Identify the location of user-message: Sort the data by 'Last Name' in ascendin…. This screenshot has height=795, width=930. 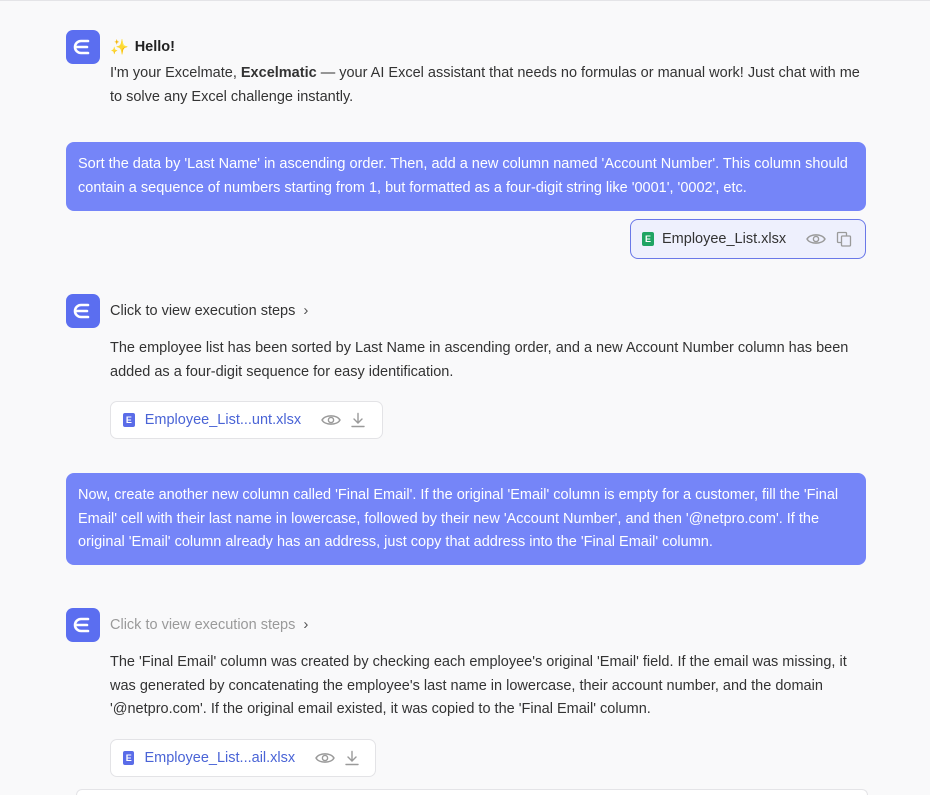
(466, 176).